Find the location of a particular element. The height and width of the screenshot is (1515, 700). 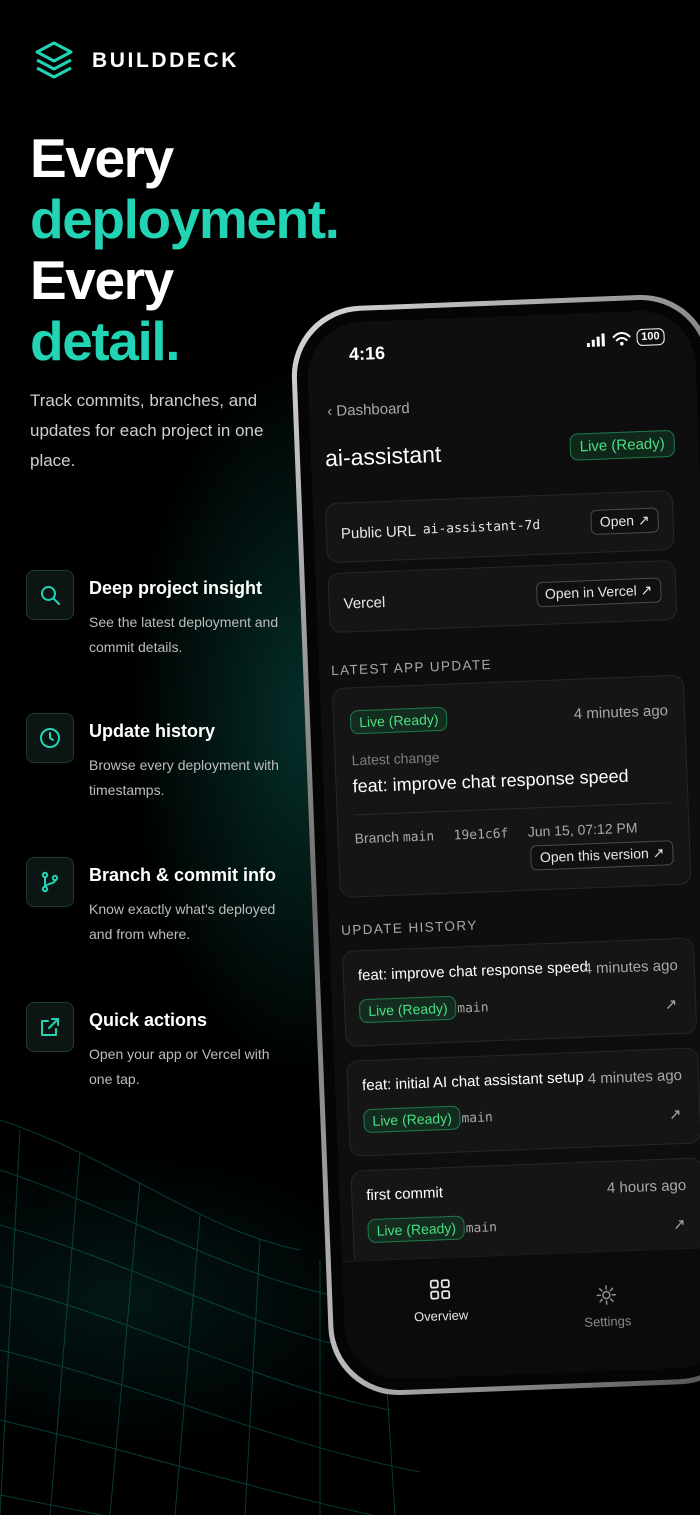

branch-name: main is located at coordinates (418, 837).